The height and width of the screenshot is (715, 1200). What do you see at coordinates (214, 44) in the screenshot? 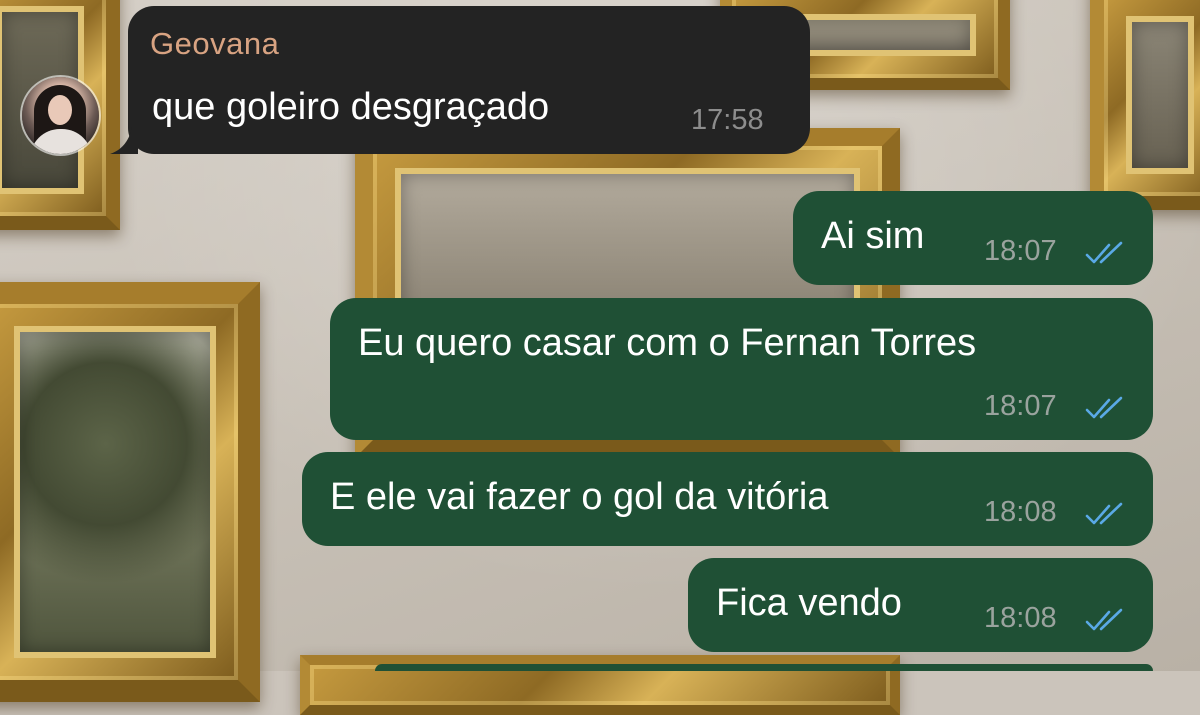
I see `sender-name: Geovana` at bounding box center [214, 44].